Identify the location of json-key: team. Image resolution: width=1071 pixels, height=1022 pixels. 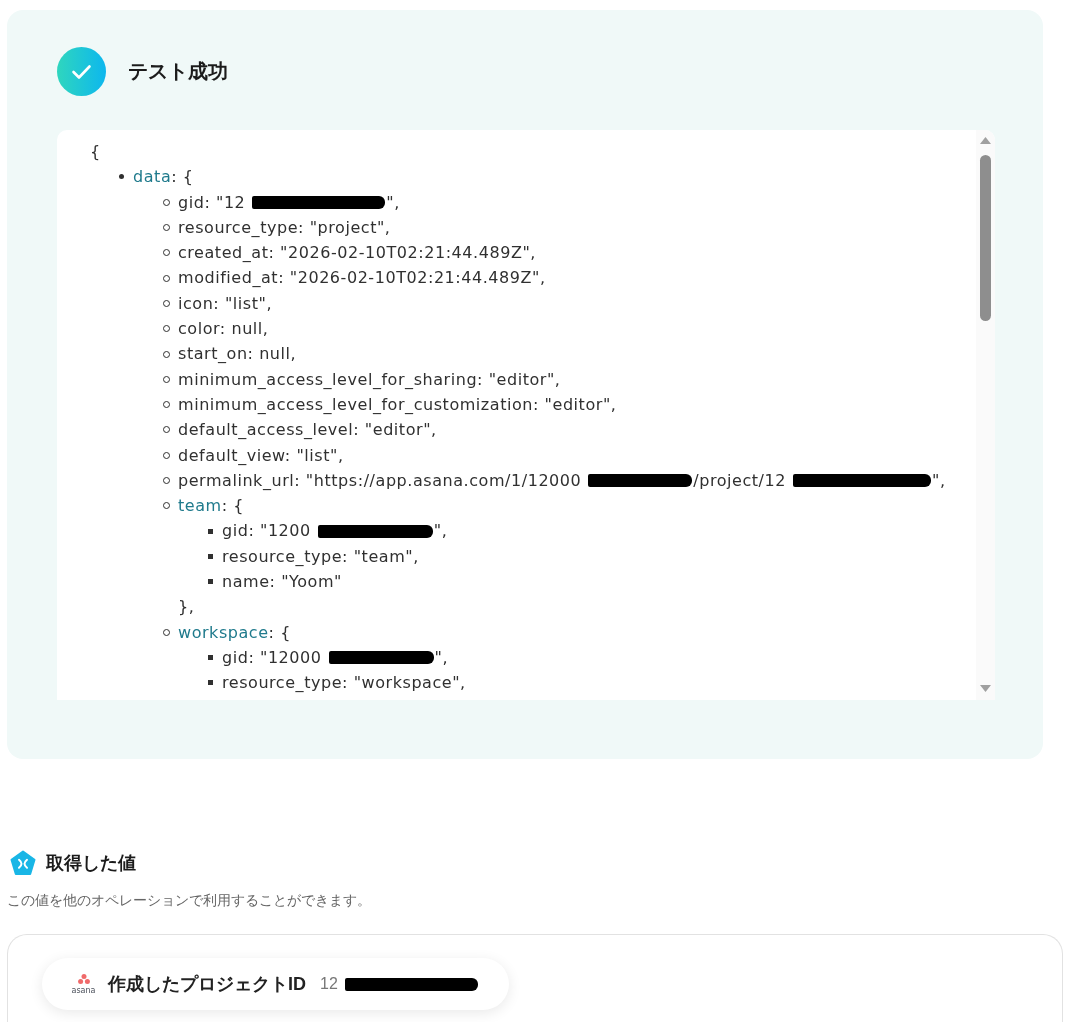
(200, 506).